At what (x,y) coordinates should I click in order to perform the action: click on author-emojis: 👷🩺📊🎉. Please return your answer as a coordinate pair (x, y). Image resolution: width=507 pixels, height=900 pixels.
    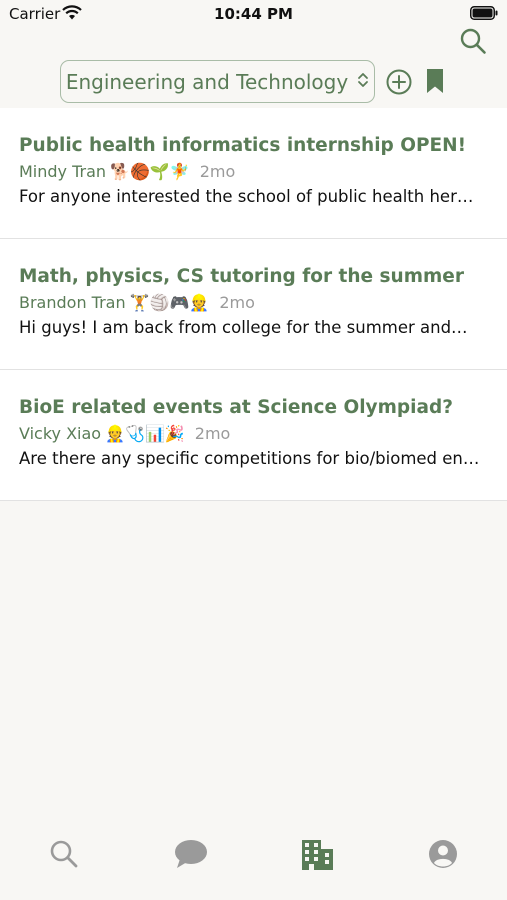
    Looking at the image, I should click on (145, 433).